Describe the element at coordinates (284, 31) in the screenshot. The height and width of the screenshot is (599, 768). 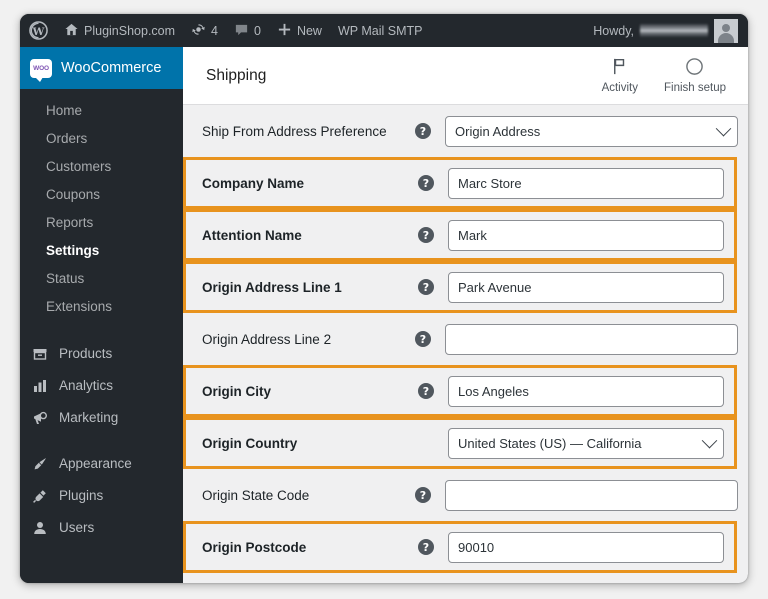
I see `plus-icon` at that location.